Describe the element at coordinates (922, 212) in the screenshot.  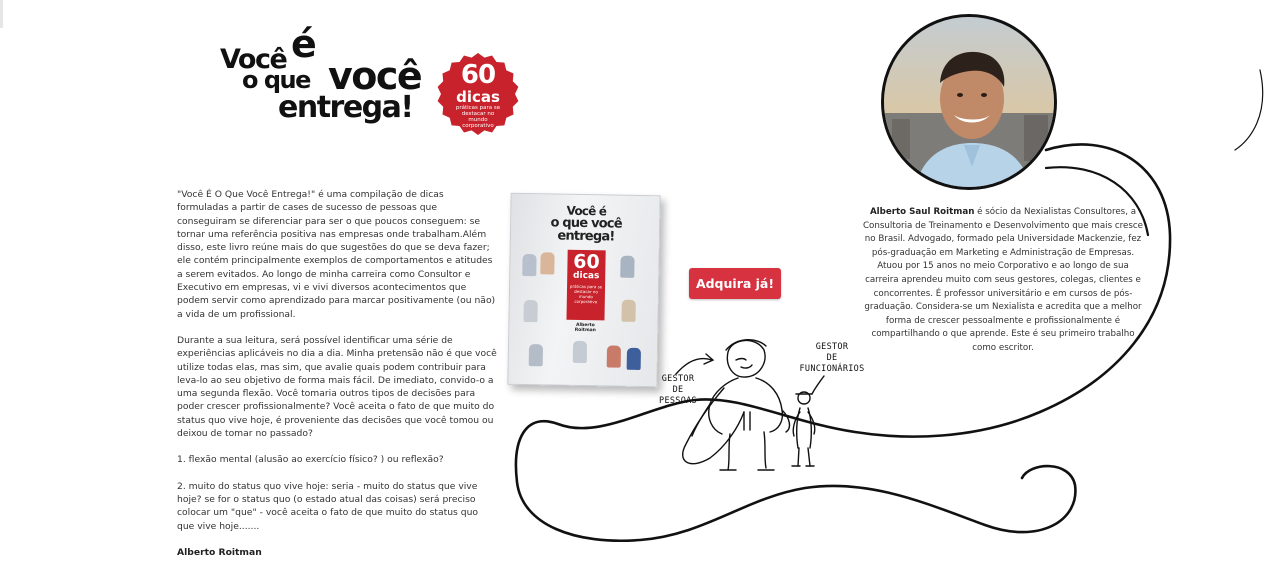
I see `author-name: Alberto Saul Roitman` at that location.